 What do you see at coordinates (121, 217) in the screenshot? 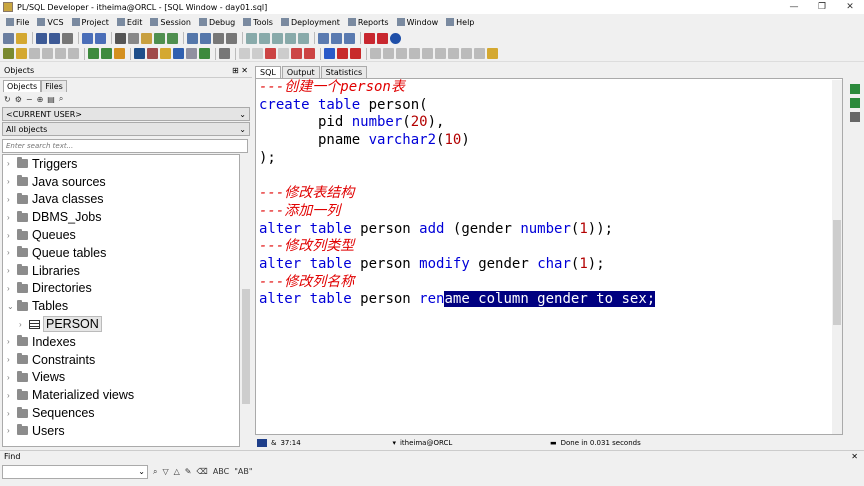
I see `tree-item-dbms-jobs: › DBMS_Jobs` at bounding box center [121, 217].